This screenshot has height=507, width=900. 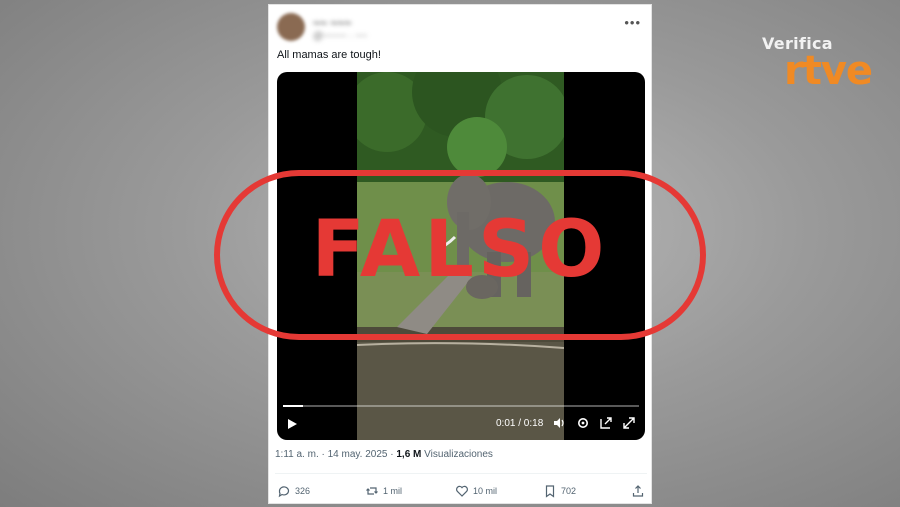 I want to click on more-icon: •••, so click(x=632, y=22).